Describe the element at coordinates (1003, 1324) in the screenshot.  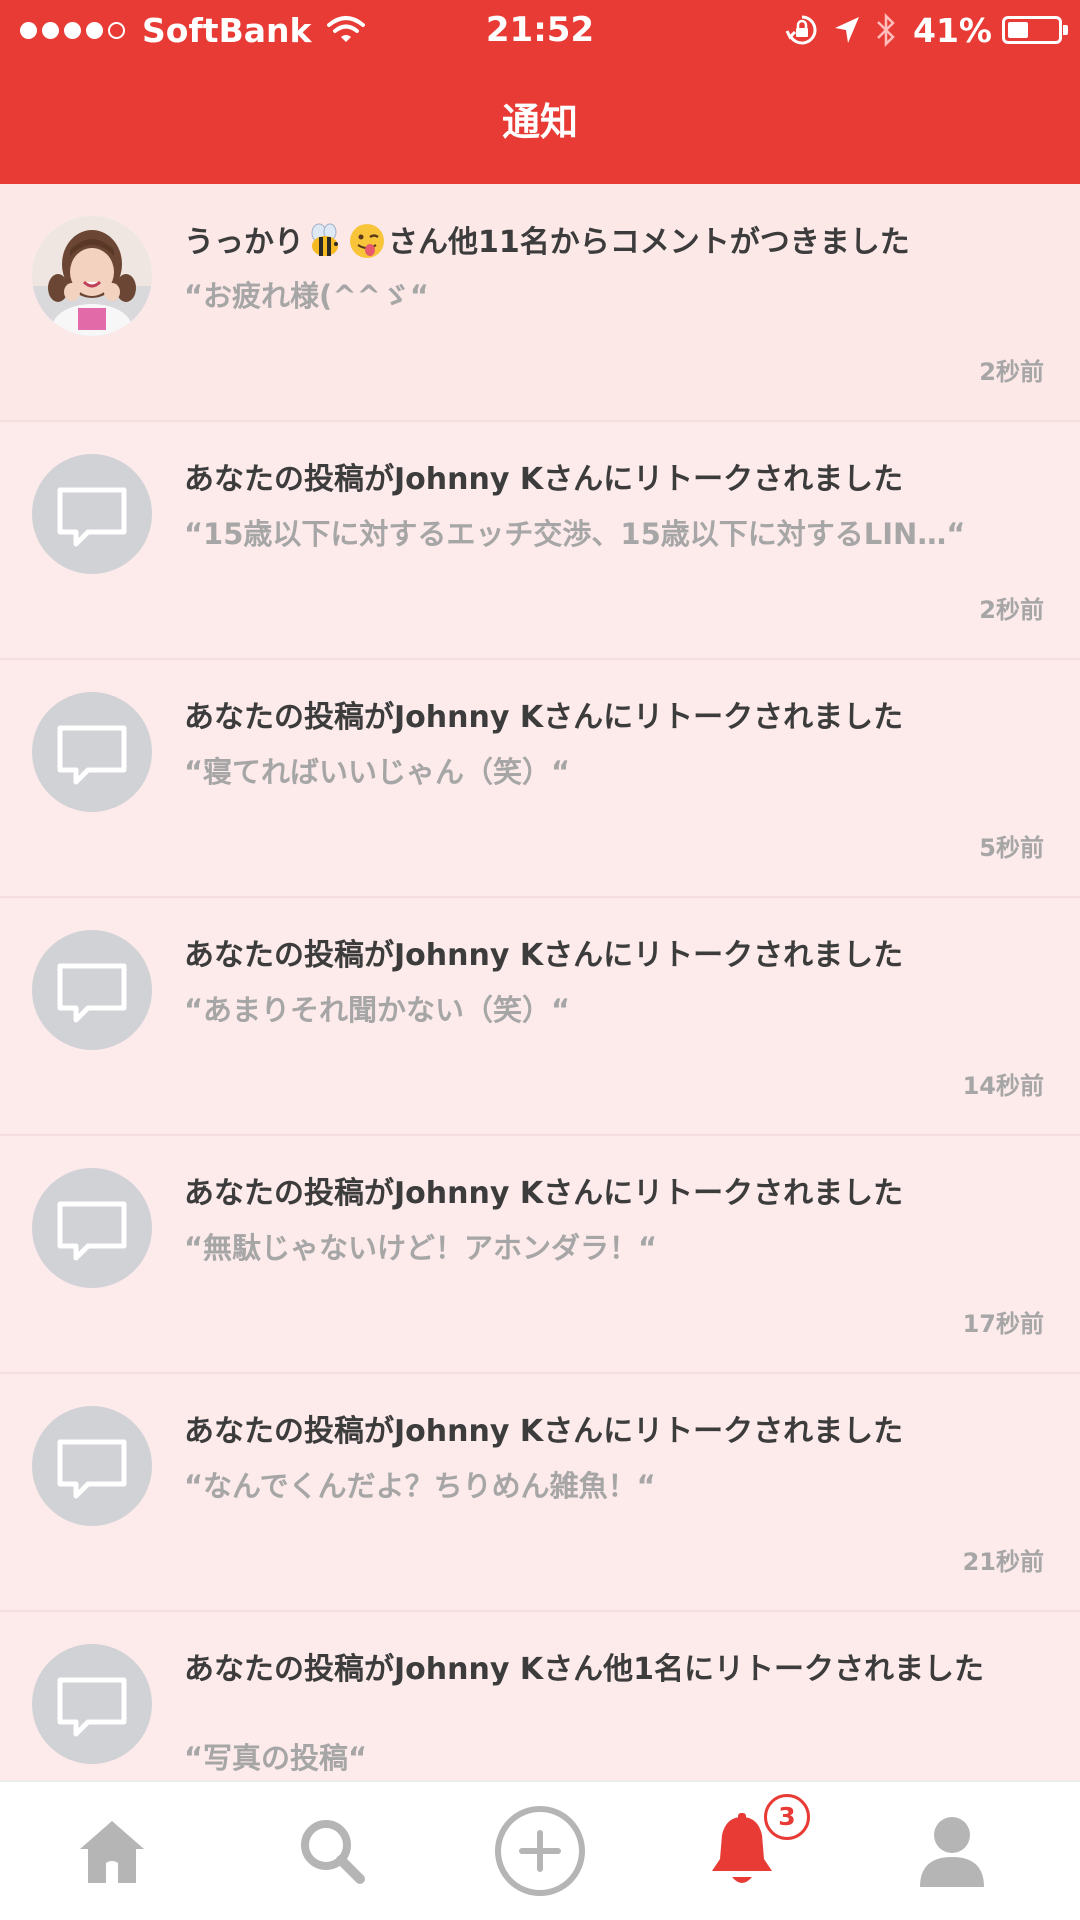
I see `notification-time: 17秒前` at that location.